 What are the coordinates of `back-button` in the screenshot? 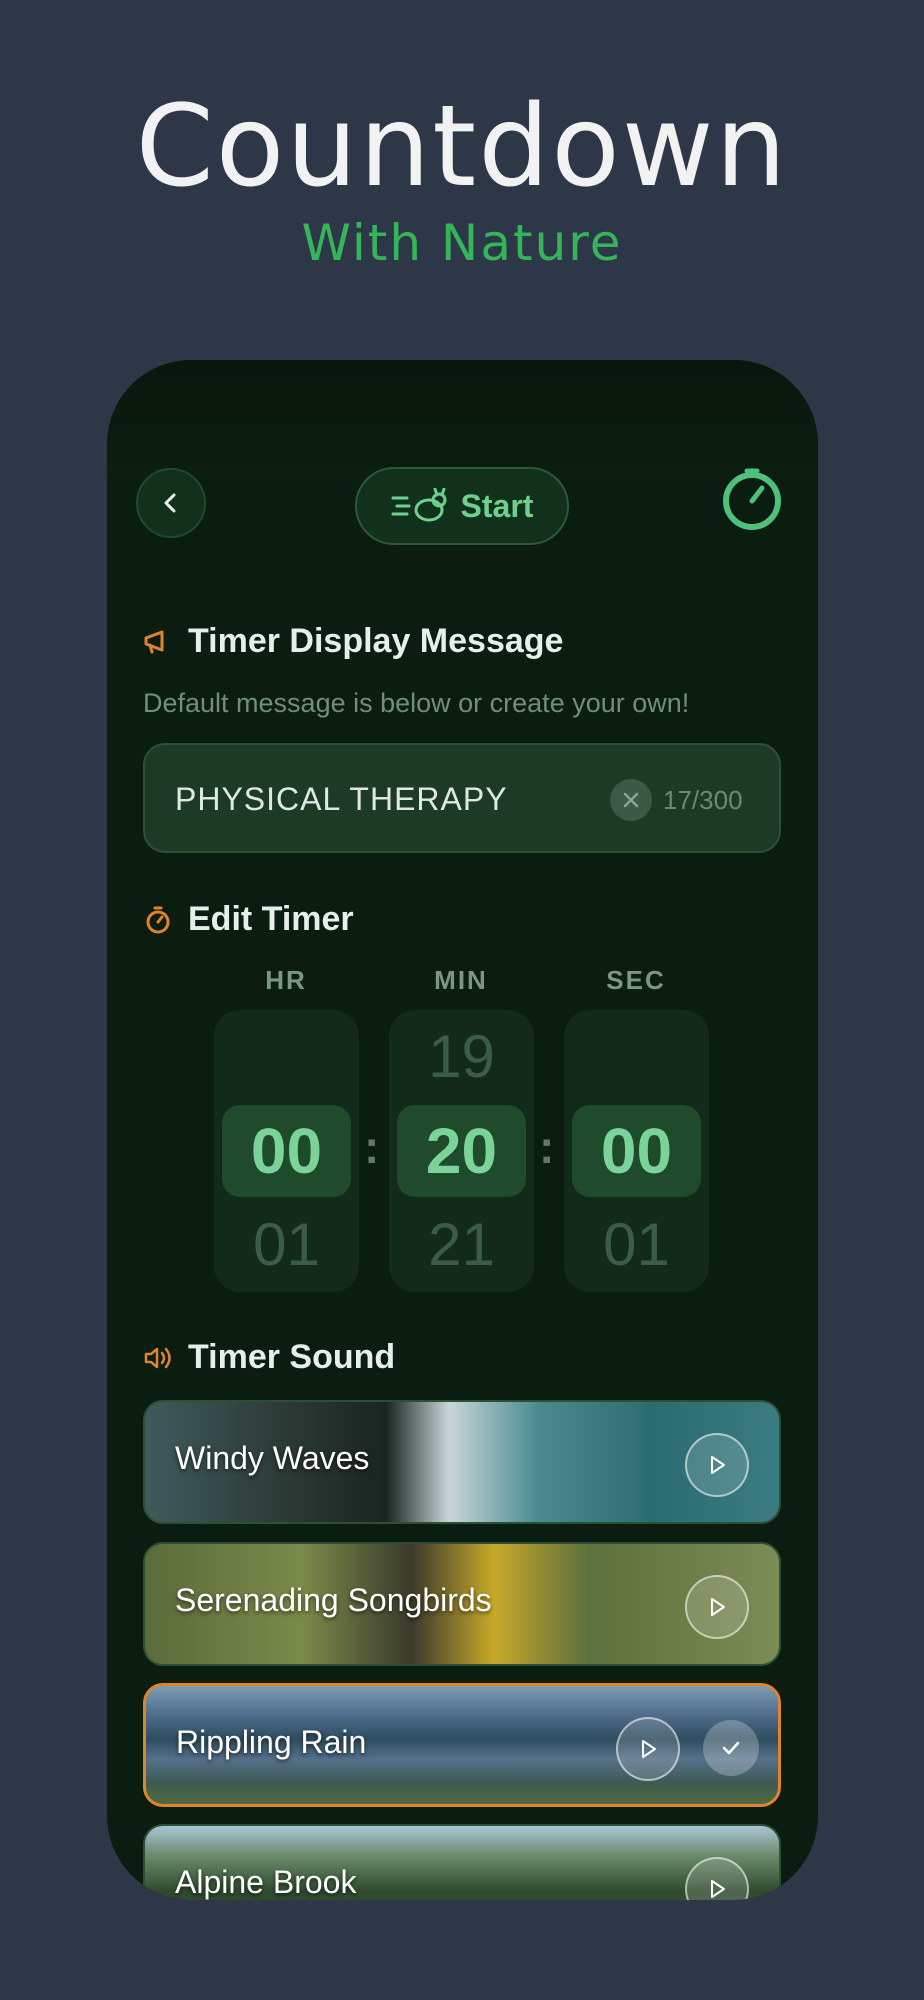 It's located at (171, 503).